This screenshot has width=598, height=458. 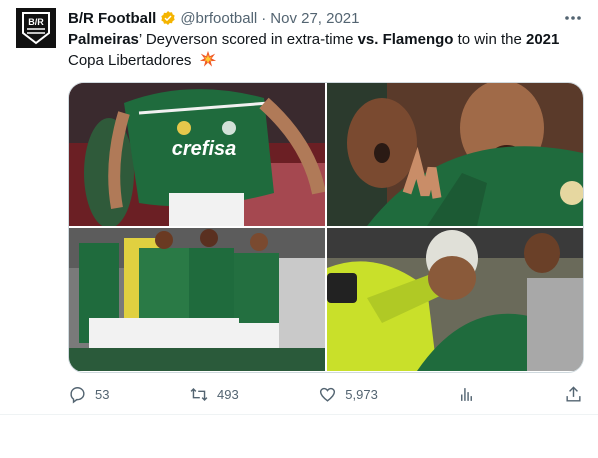 I want to click on share-button, so click(x=573, y=394).